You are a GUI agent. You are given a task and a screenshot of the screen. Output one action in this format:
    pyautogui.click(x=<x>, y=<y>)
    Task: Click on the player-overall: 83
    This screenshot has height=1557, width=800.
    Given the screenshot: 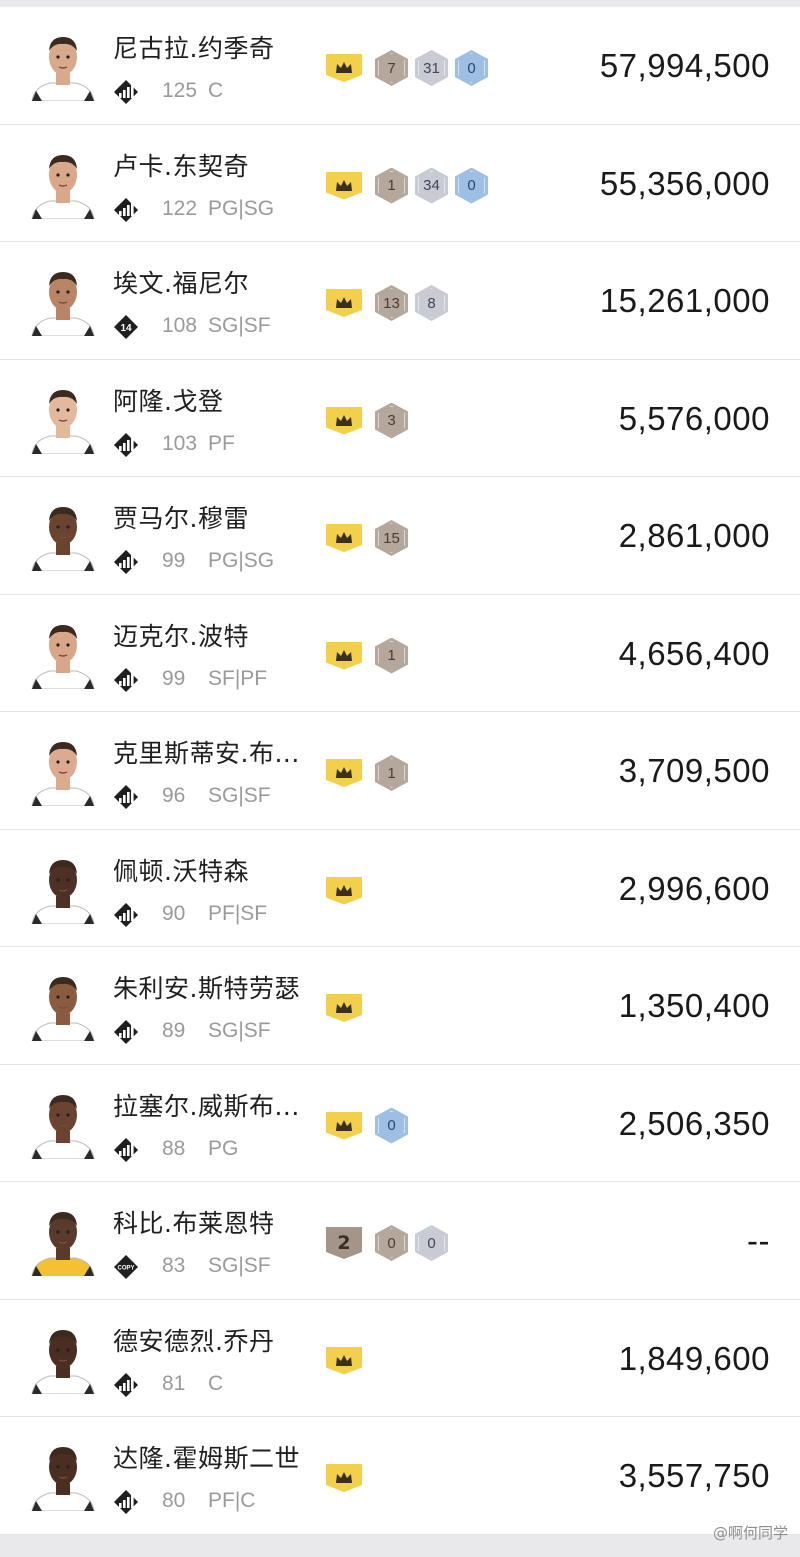 What is the action you would take?
    pyautogui.click(x=174, y=1265)
    